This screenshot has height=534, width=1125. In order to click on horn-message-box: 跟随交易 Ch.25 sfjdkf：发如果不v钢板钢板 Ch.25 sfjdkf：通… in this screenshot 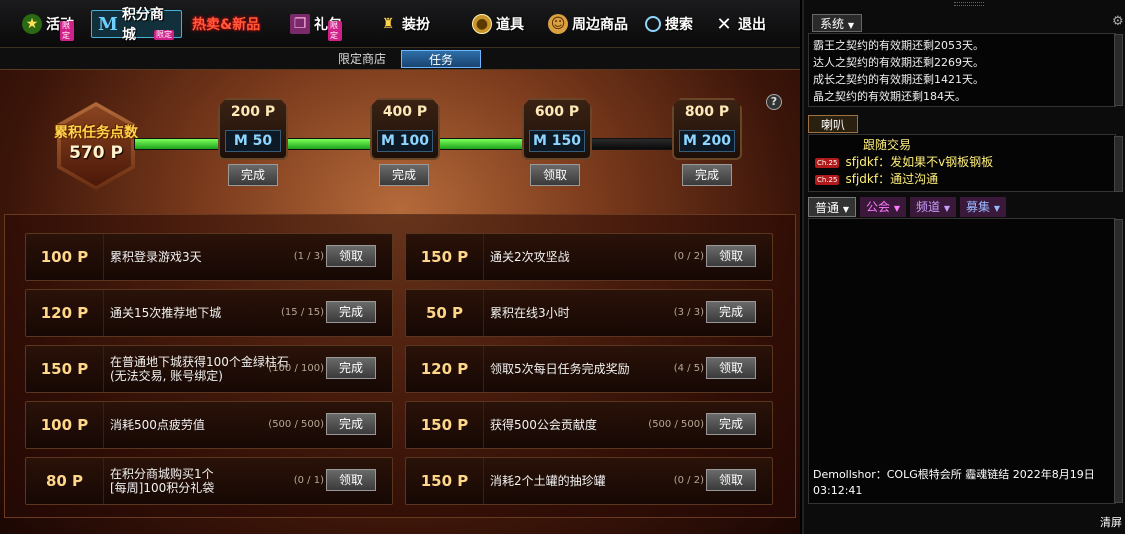, I will do `click(962, 163)`.